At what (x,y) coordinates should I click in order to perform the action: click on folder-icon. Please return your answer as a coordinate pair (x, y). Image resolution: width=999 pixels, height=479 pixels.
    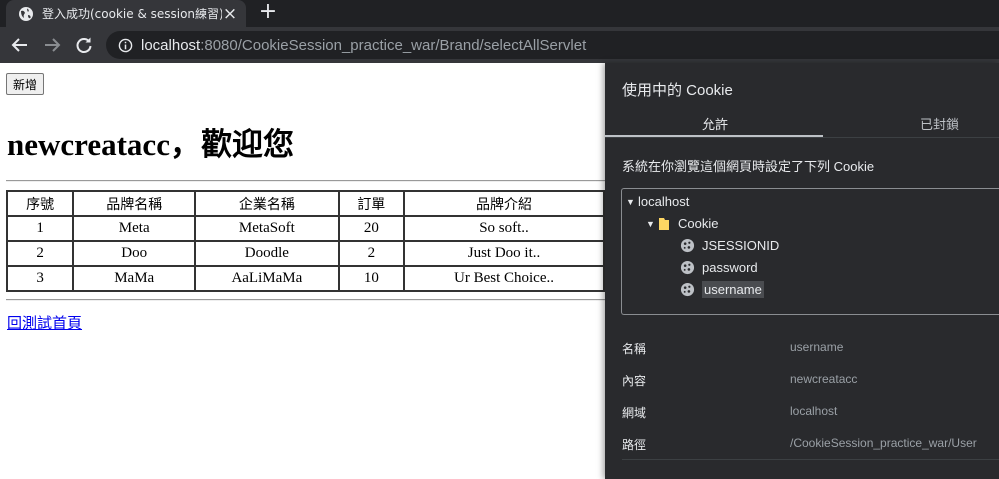
    Looking at the image, I should click on (664, 223).